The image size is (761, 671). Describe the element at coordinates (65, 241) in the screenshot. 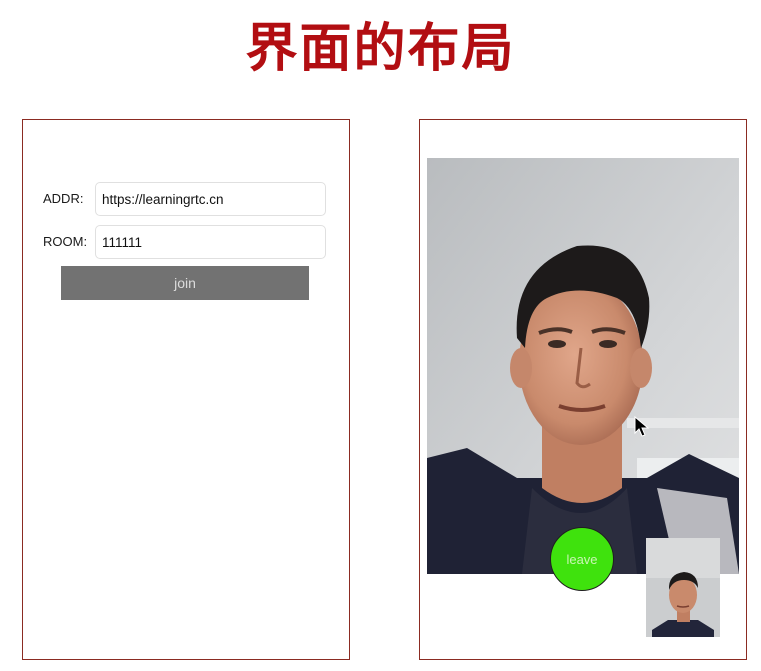

I see `room-label: ROOM:` at that location.